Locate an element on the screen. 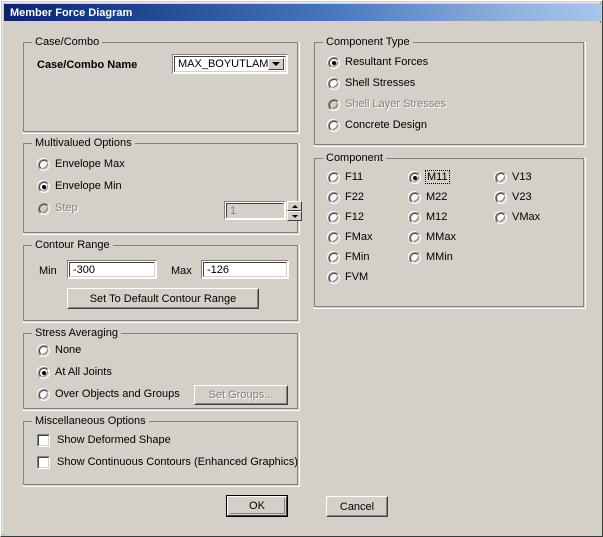 The width and height of the screenshot is (603, 537). radio-step-label: Step is located at coordinates (66, 208).